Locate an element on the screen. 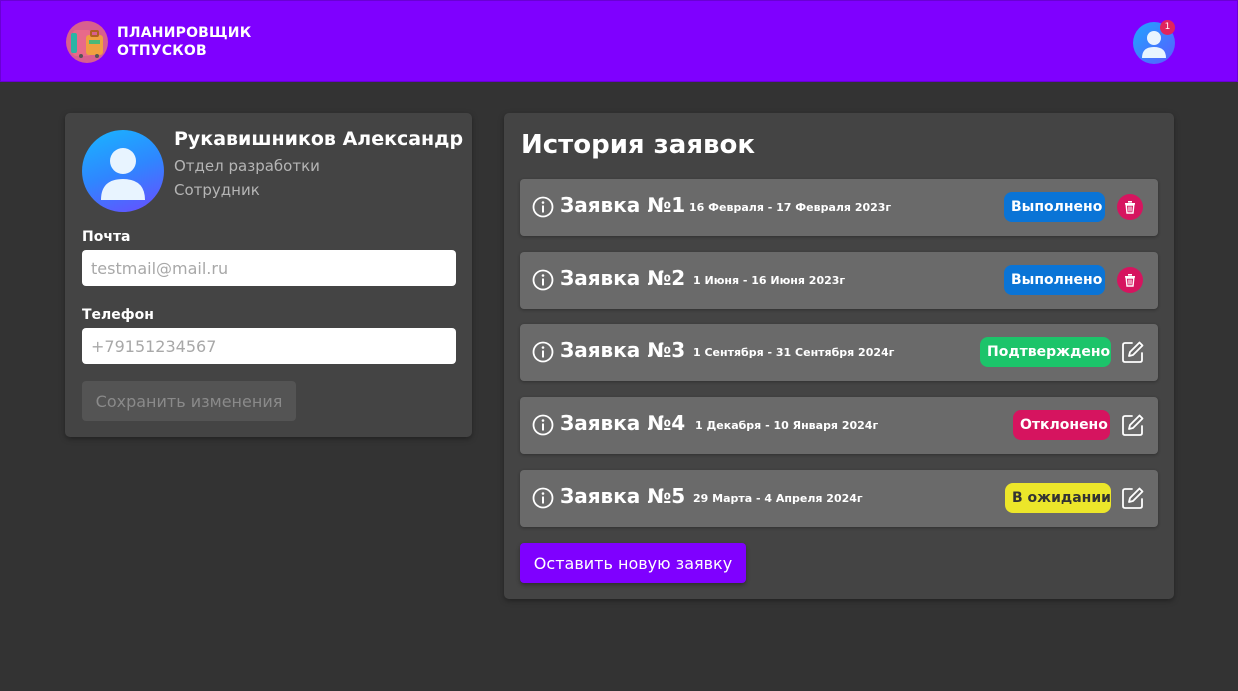 Image resolution: width=1238 pixels, height=691 pixels. notification-badge: 1 is located at coordinates (1167, 27).